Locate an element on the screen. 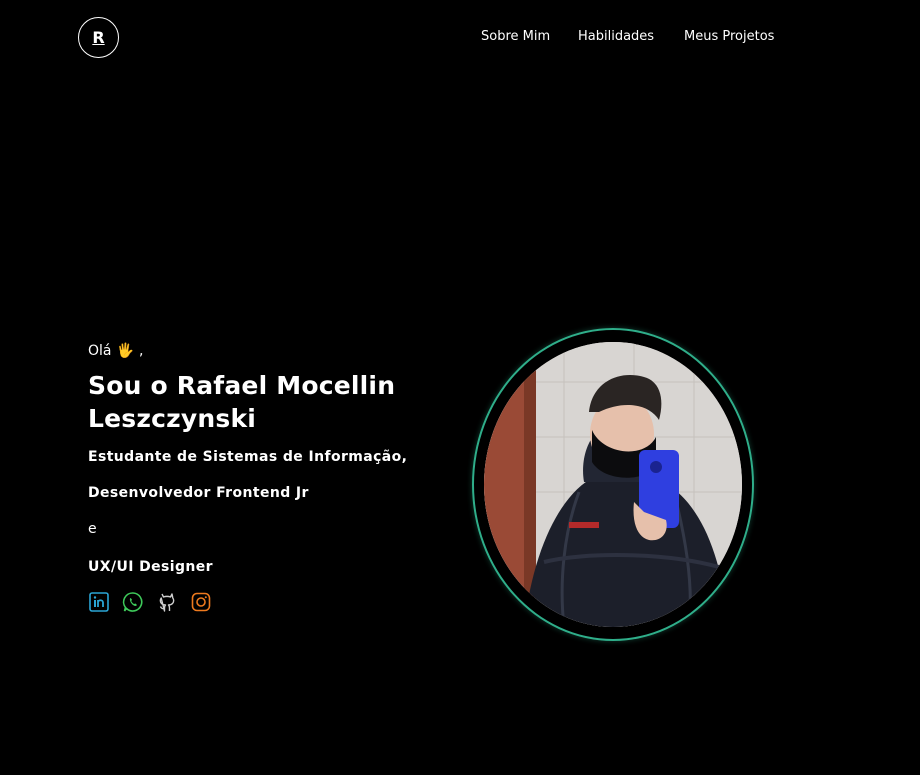 The image size is (920, 775). github-icon is located at coordinates (167, 602).